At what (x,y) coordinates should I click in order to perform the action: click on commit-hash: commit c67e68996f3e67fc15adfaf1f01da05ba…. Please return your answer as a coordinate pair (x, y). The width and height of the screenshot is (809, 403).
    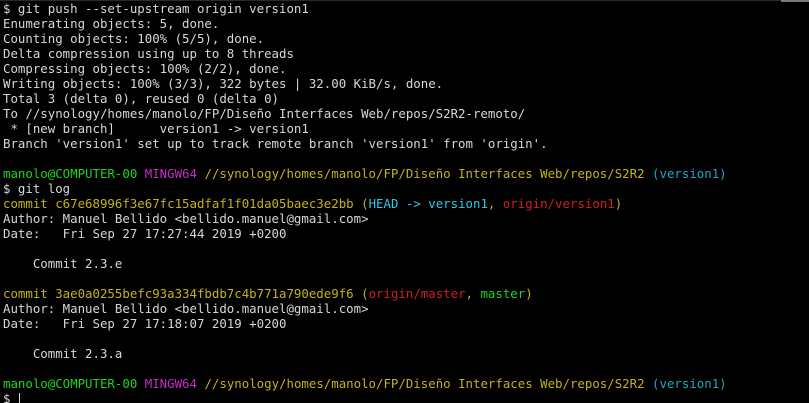
    Looking at the image, I should click on (178, 203).